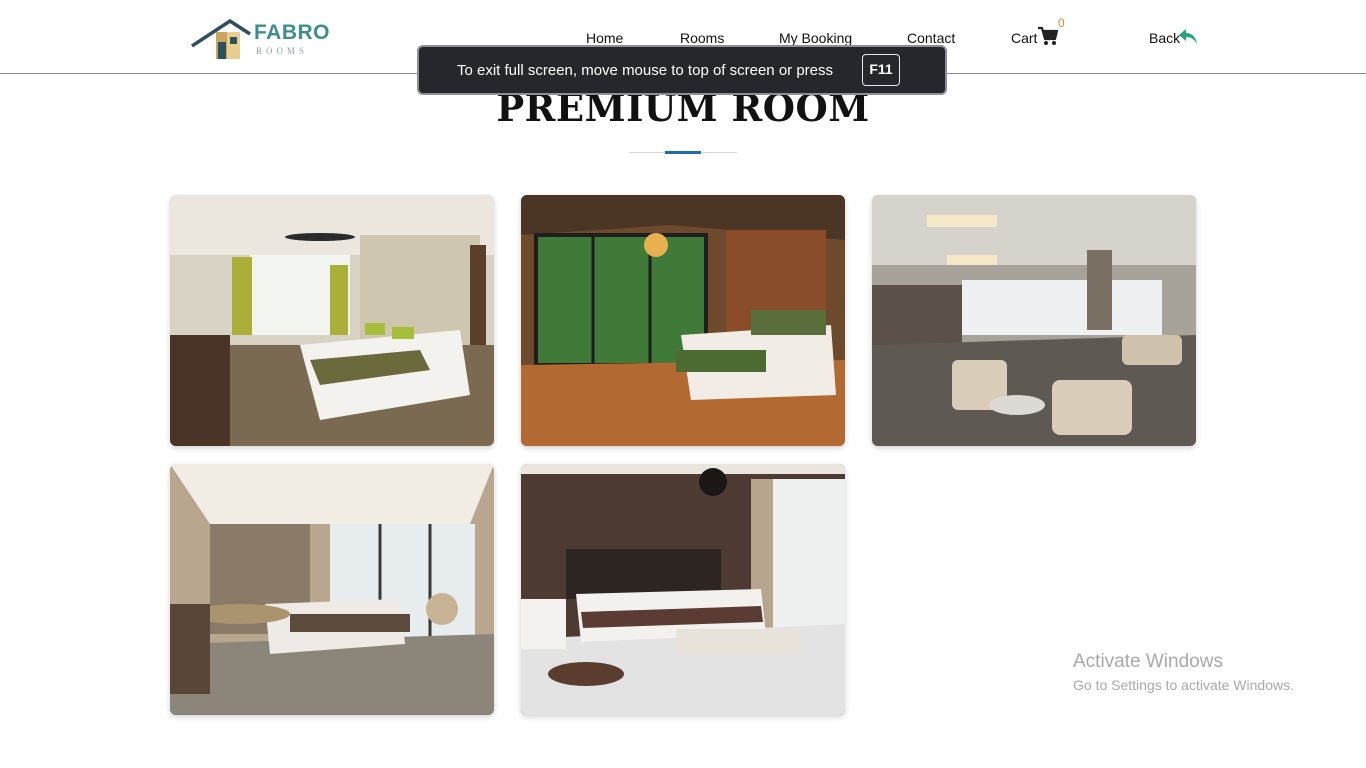 This screenshot has width=1366, height=768. I want to click on activate-windows-subtitle: Go to Settings to activate Windows., so click(1183, 685).